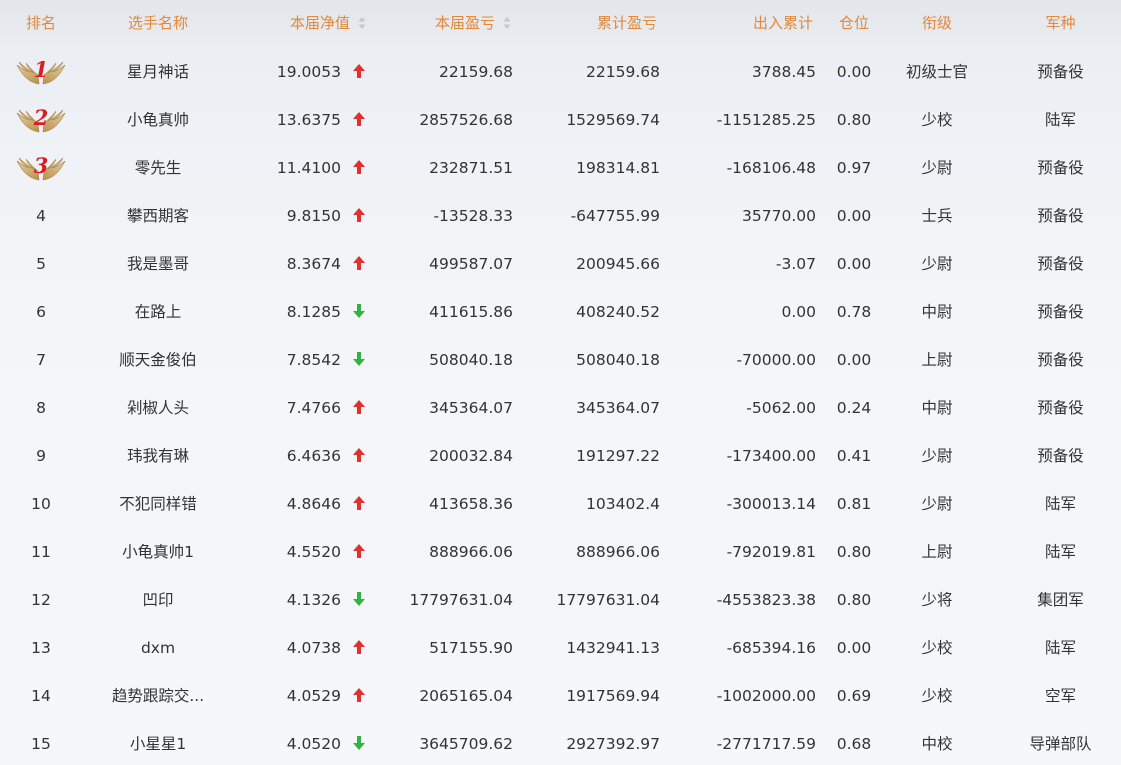 The width and height of the screenshot is (1121, 765). What do you see at coordinates (158, 264) in the screenshot?
I see `player-name: 我是墨哥` at bounding box center [158, 264].